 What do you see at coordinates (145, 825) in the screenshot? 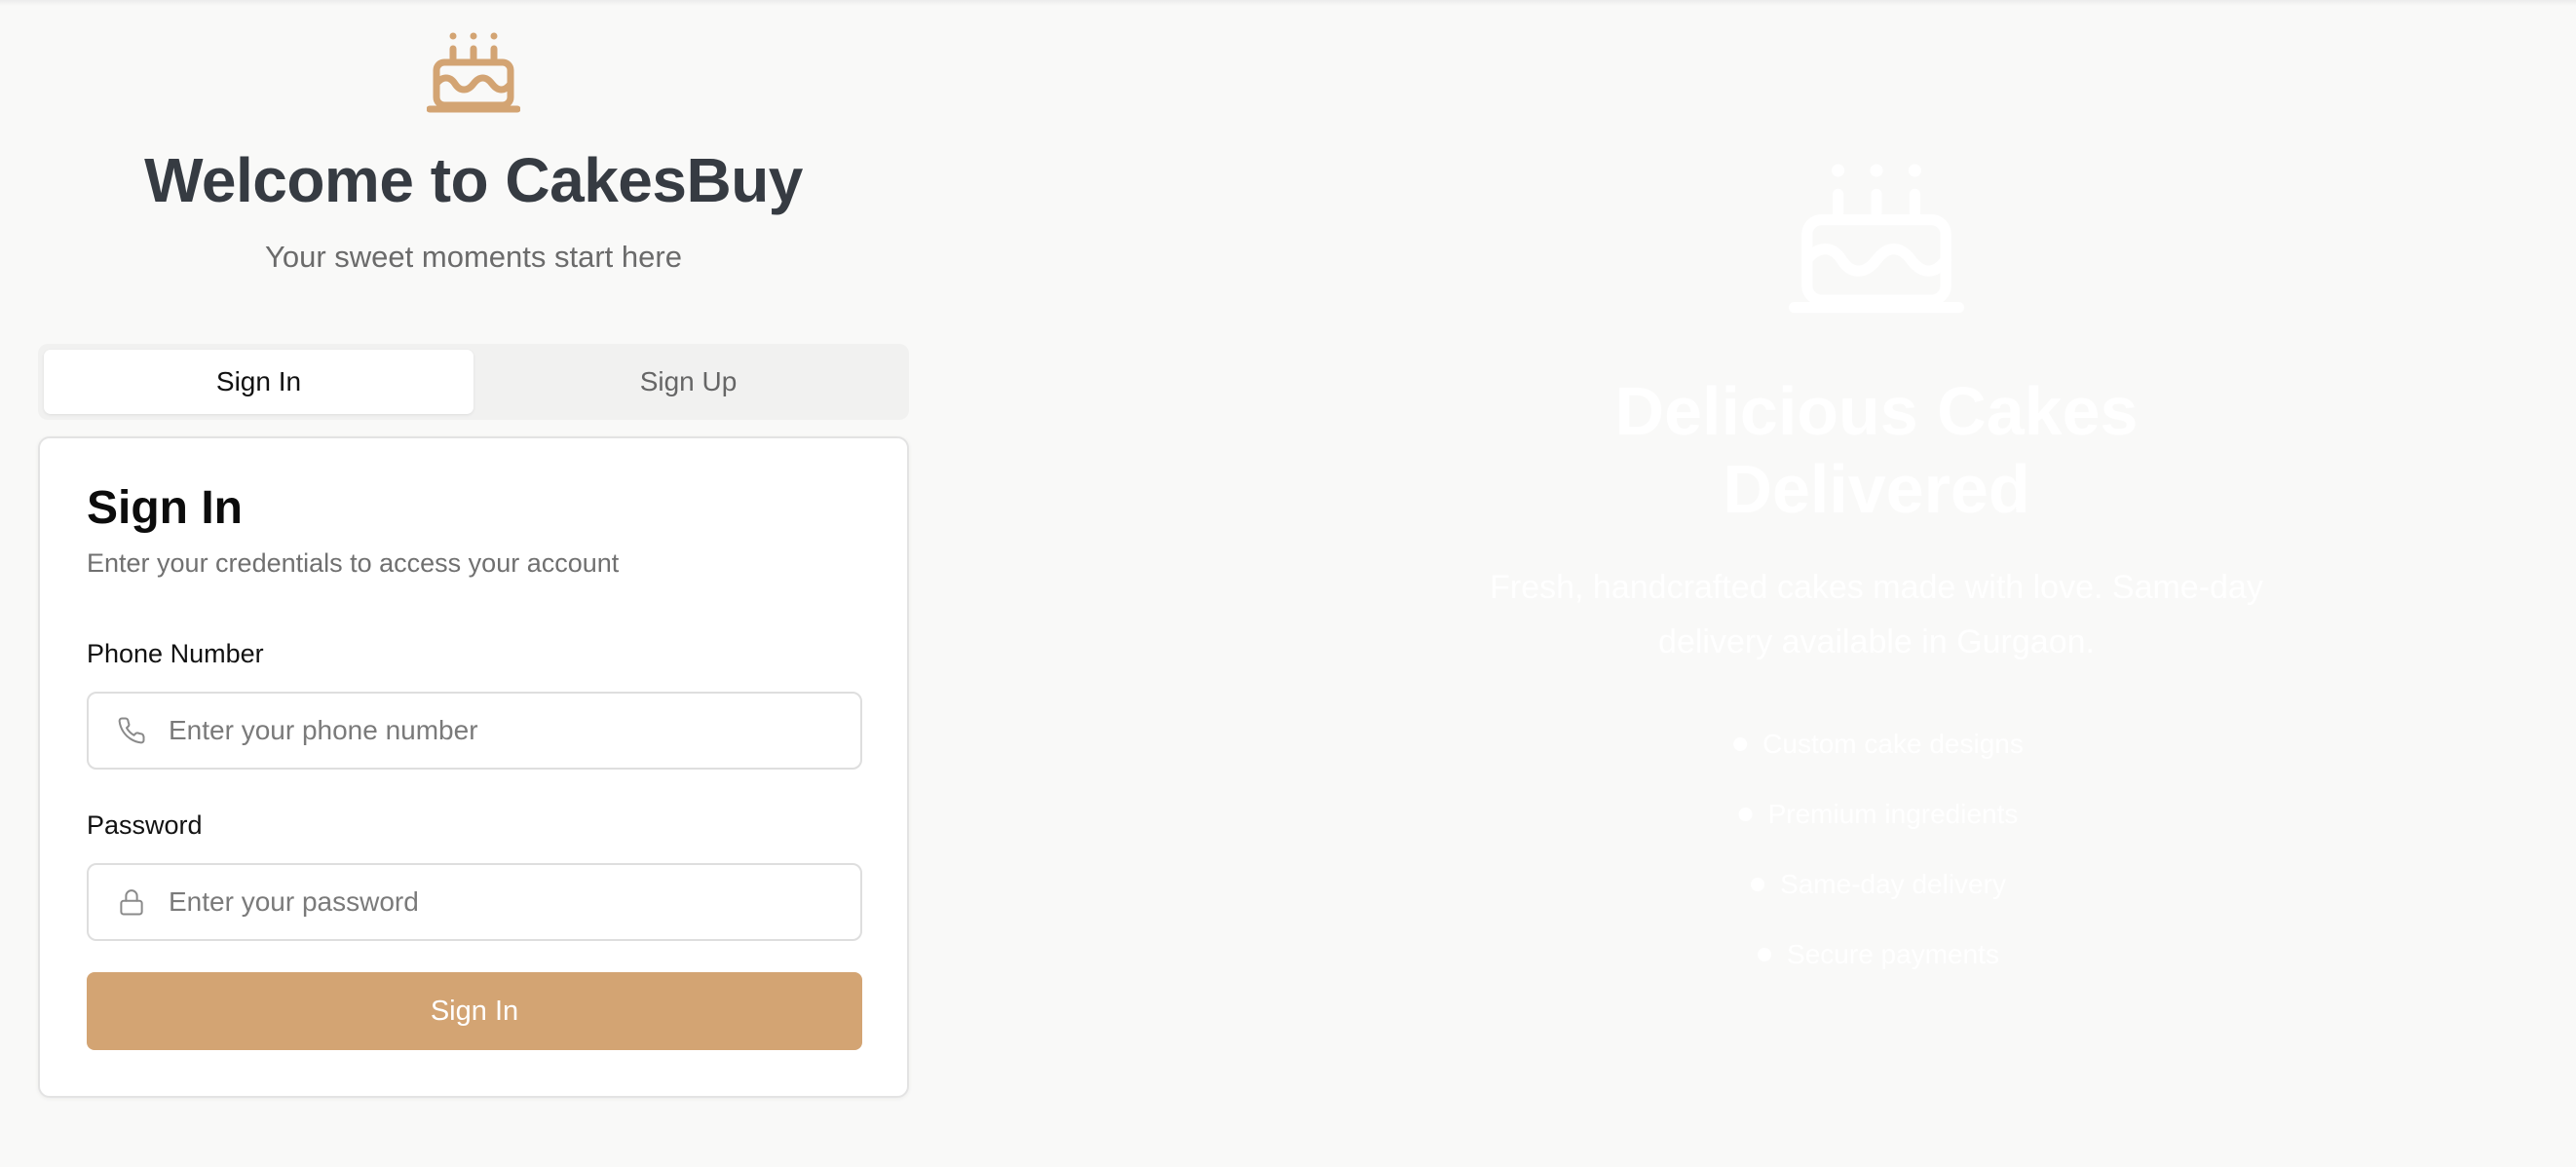
I see `password-label: Password` at bounding box center [145, 825].